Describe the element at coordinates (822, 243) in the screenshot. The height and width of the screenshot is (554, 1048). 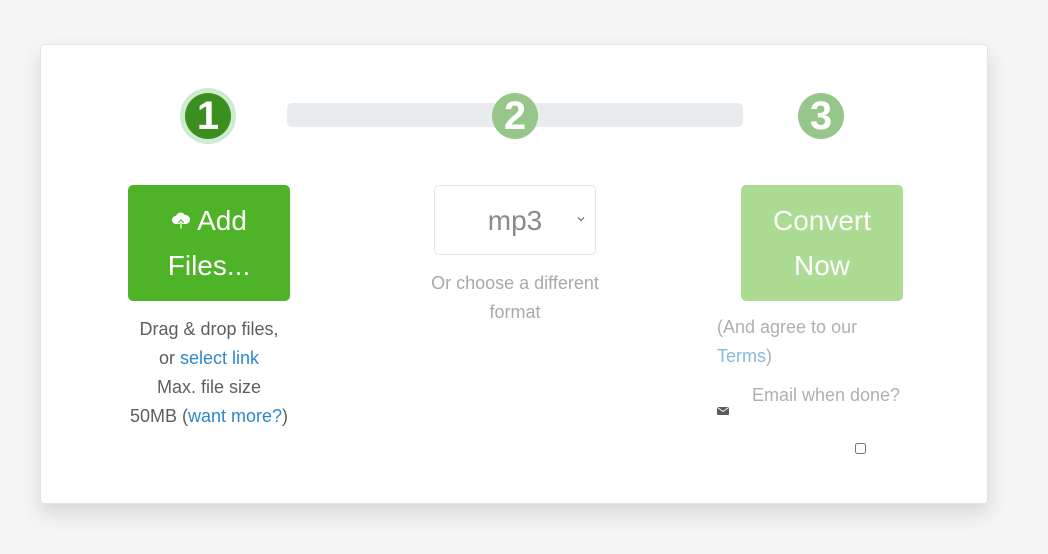
I see `convert-now-button: Convert Now` at that location.